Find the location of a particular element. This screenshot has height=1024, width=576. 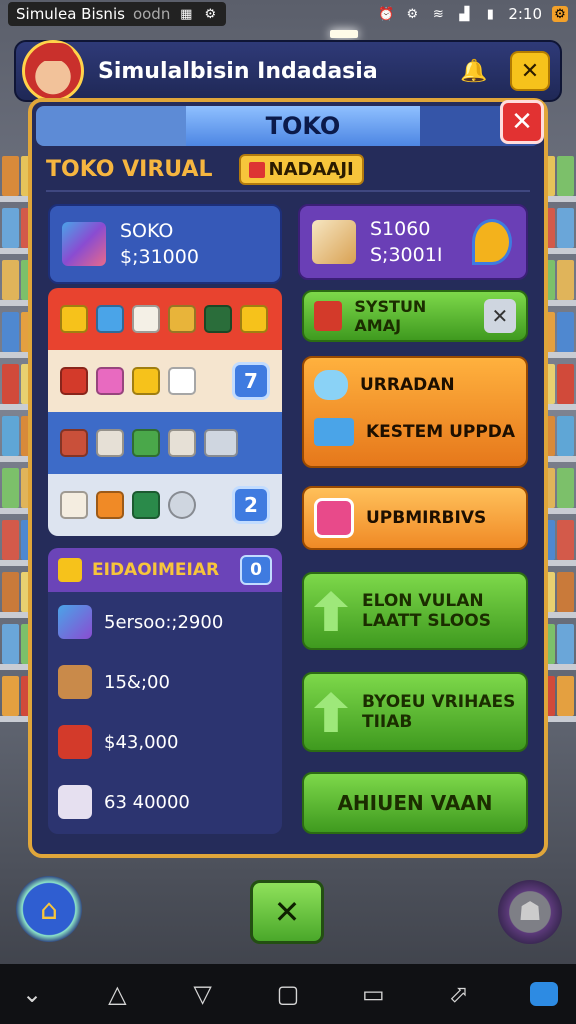

alarm-icon: ⏰ is located at coordinates (386, 14).